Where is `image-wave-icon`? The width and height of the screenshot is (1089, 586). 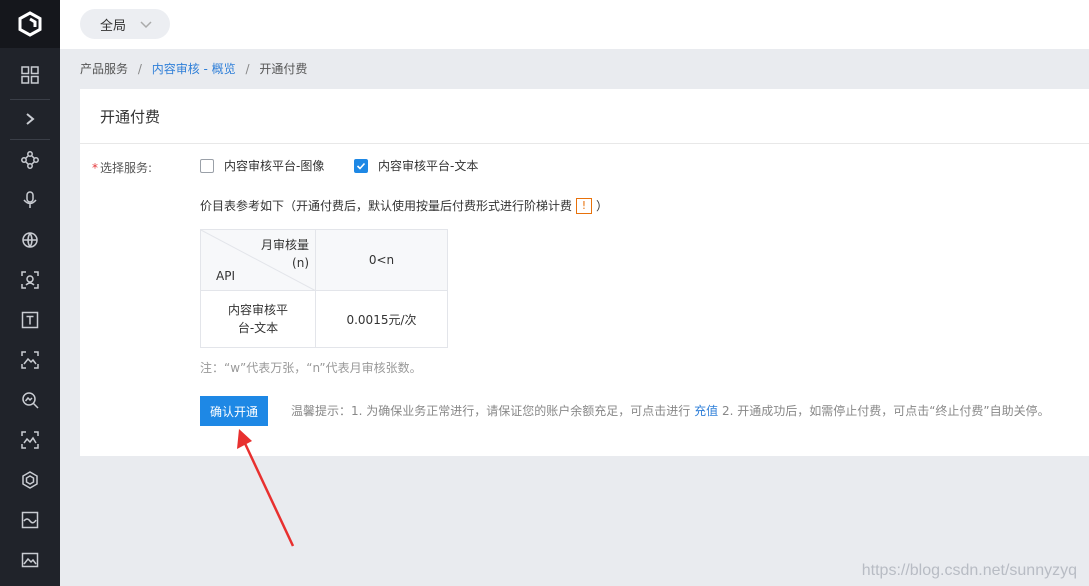 image-wave-icon is located at coordinates (30, 520).